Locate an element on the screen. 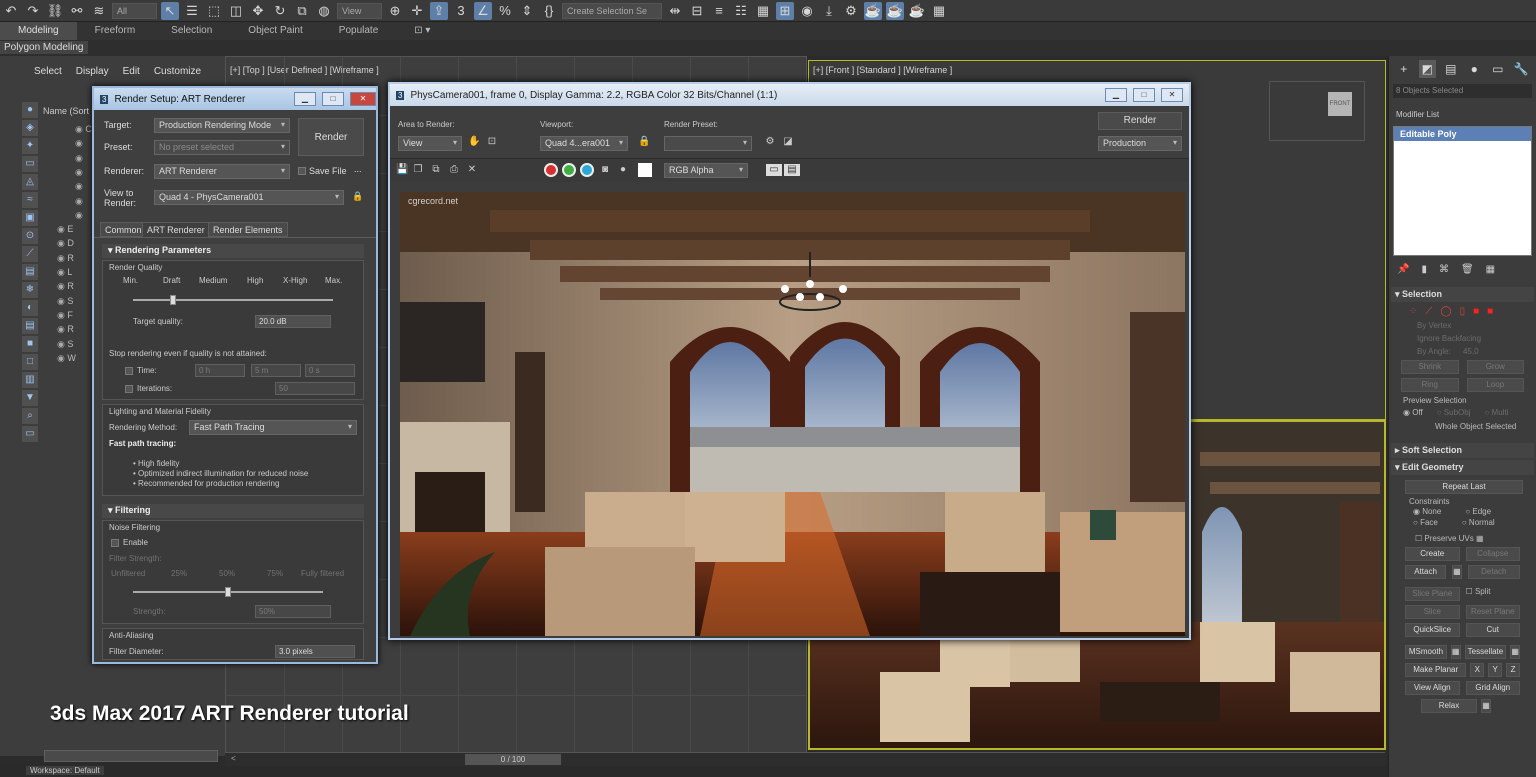  element-level-2-icon: ■ is located at coordinates (1490, 311).